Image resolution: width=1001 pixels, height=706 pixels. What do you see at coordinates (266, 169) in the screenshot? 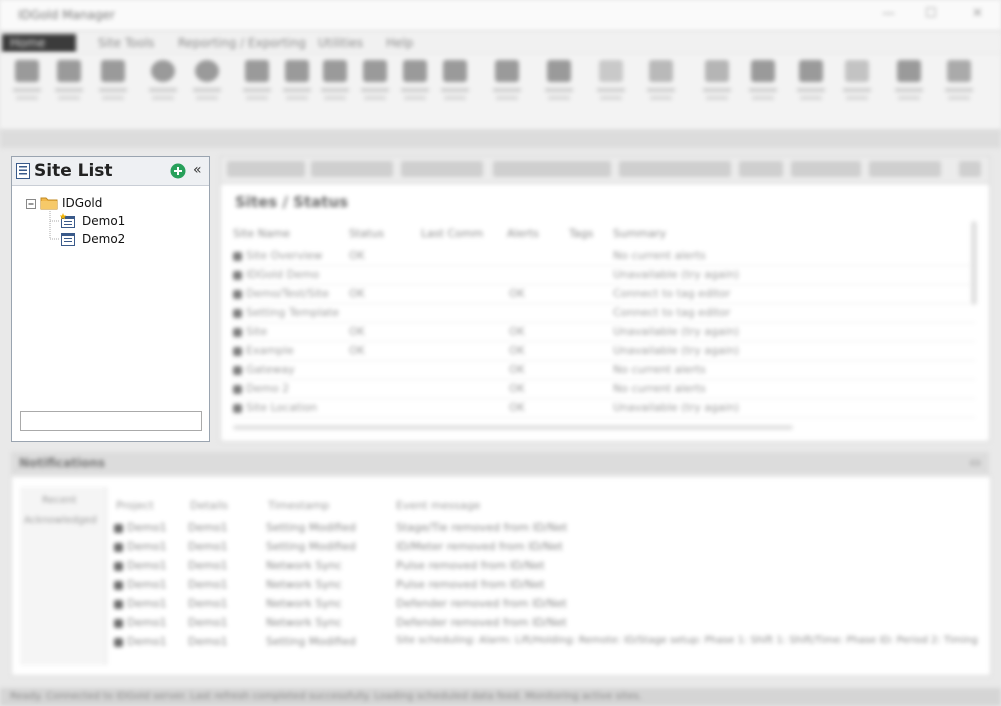
I see `toolbar-dashboard` at bounding box center [266, 169].